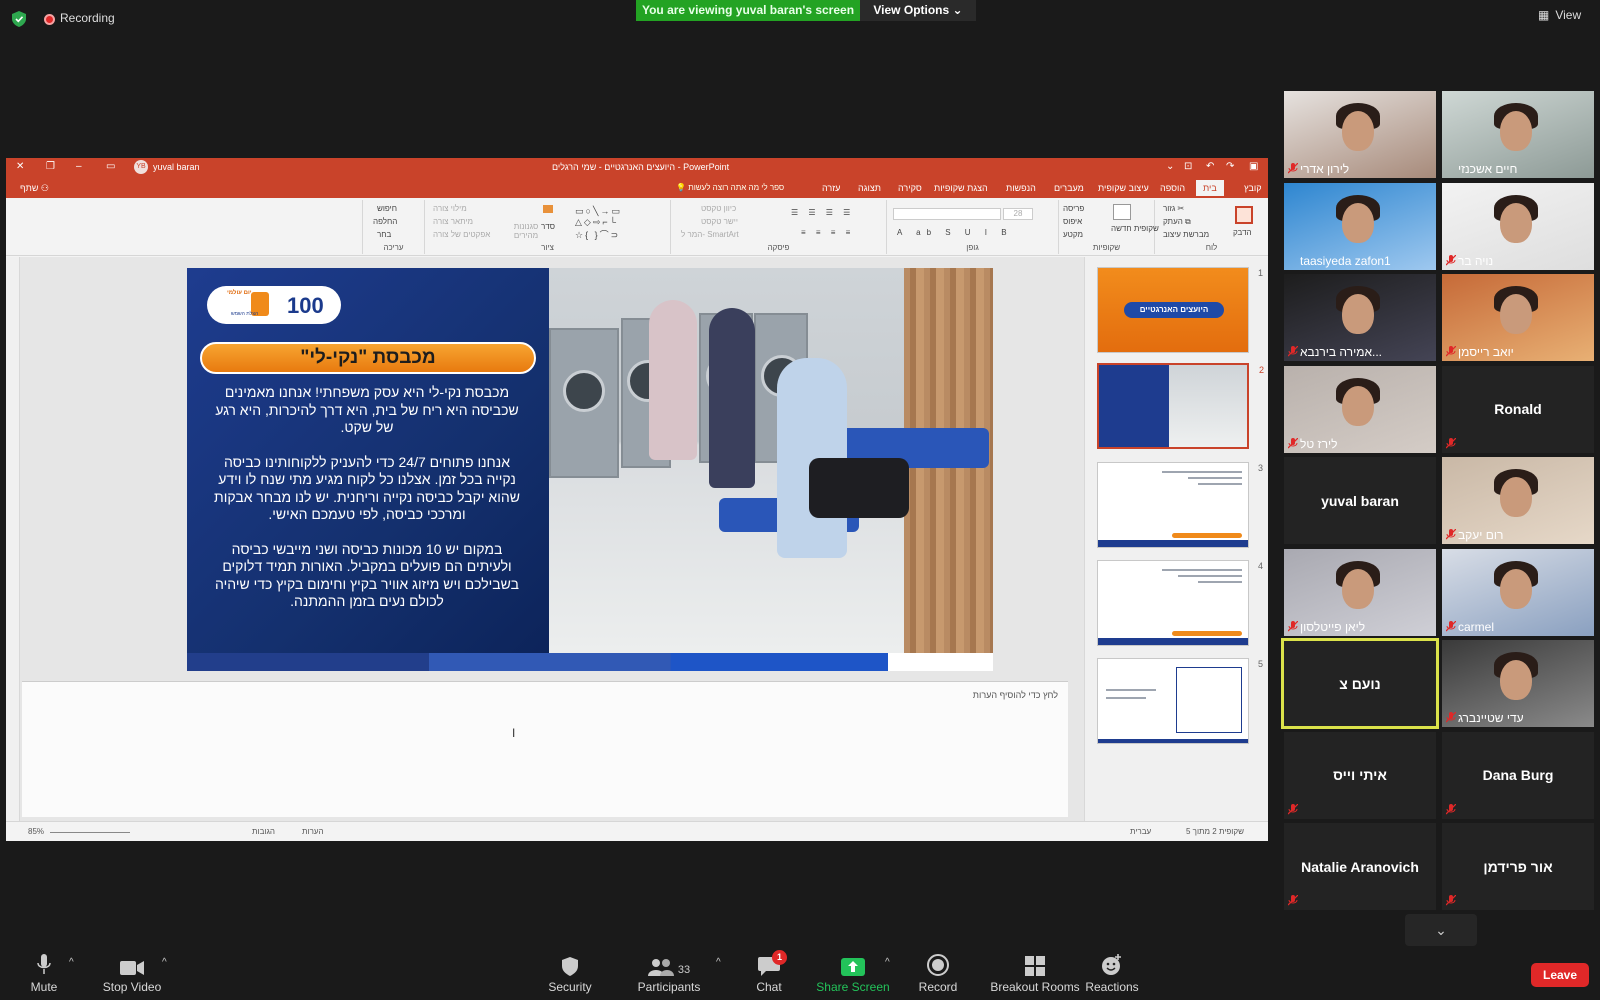 The image size is (1600, 1000). Describe the element at coordinates (176, 167) in the screenshot. I see `ppt-user-name: yuval baran` at that location.